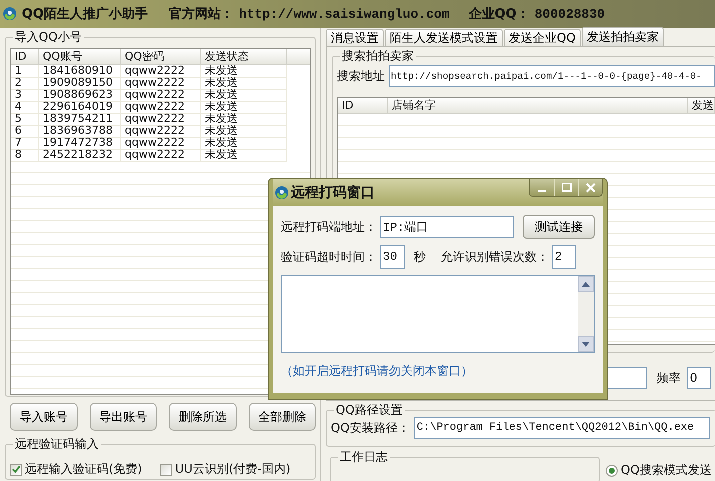  What do you see at coordinates (699, 378) in the screenshot?
I see `frequency-field: 0` at bounding box center [699, 378].